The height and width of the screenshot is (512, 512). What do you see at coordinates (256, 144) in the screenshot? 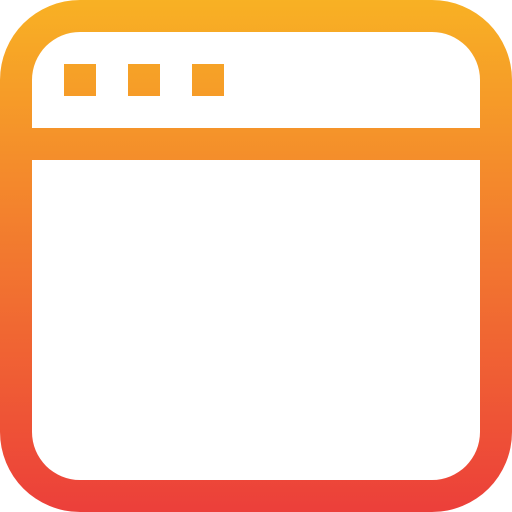
I see `title-bar-divider` at bounding box center [256, 144].